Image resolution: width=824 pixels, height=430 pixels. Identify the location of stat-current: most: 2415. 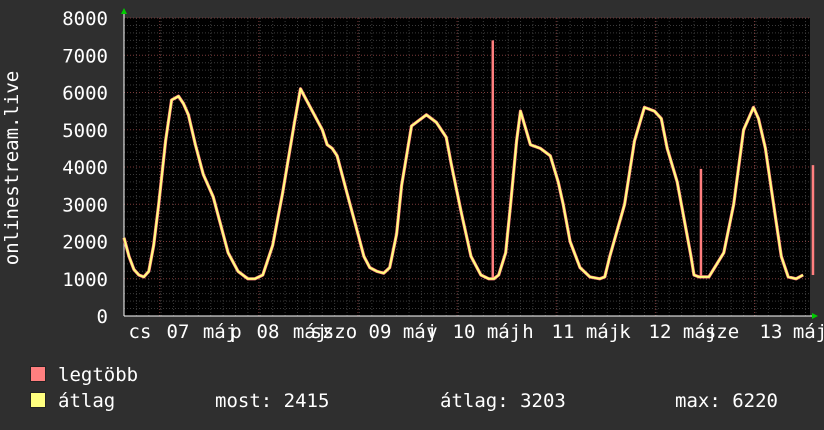
(272, 401).